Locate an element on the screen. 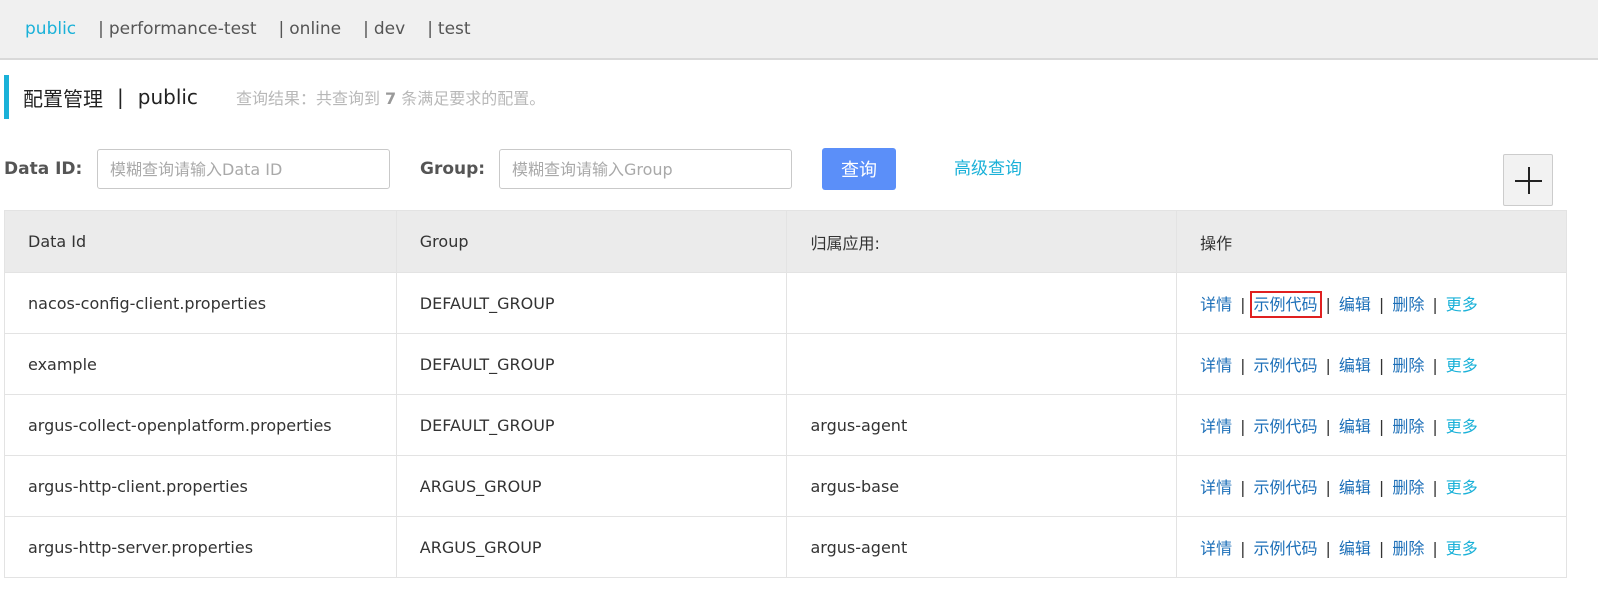  column-header-group: Group is located at coordinates (591, 241).